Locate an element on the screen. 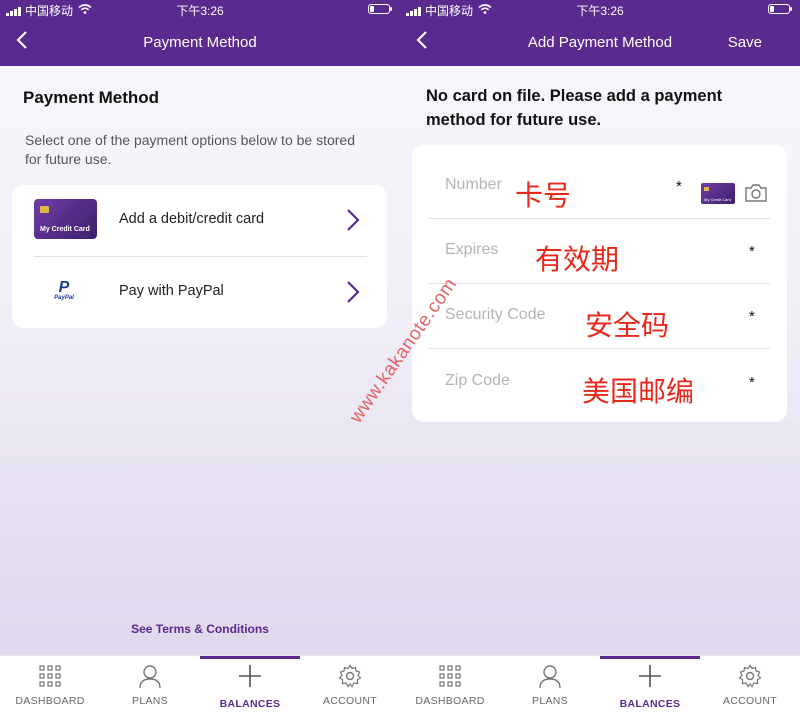 This screenshot has width=800, height=712. security-code-field: Security Code 安全码 * is located at coordinates (599, 316).